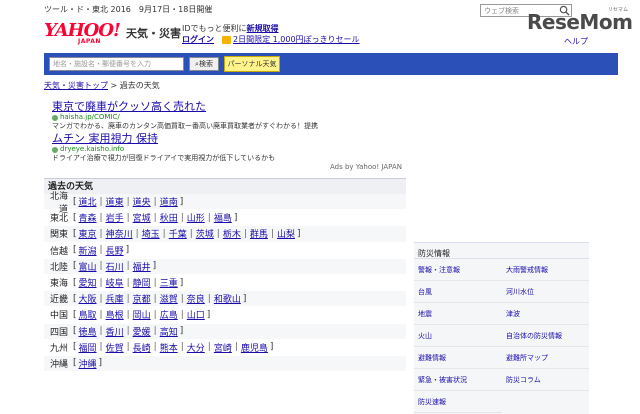 This screenshot has width=640, height=414. What do you see at coordinates (142, 282) in the screenshot?
I see `prefecture-link: 静岡` at bounding box center [142, 282].